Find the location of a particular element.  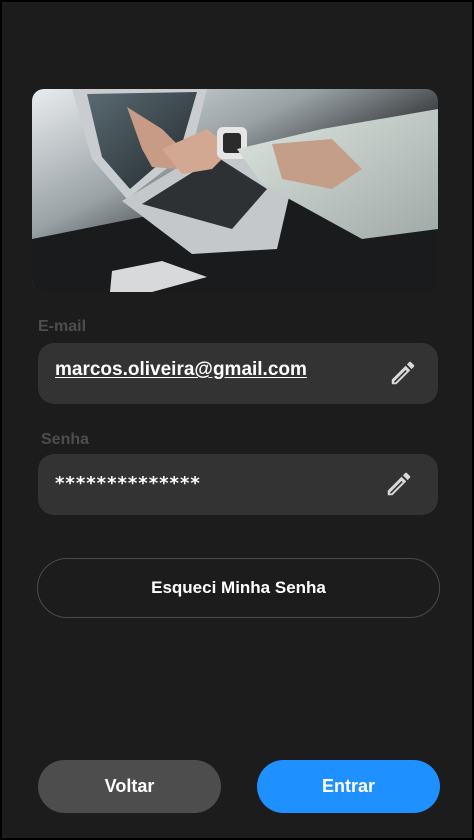

email-field: marcos.oliveira@gmail.com is located at coordinates (238, 373).